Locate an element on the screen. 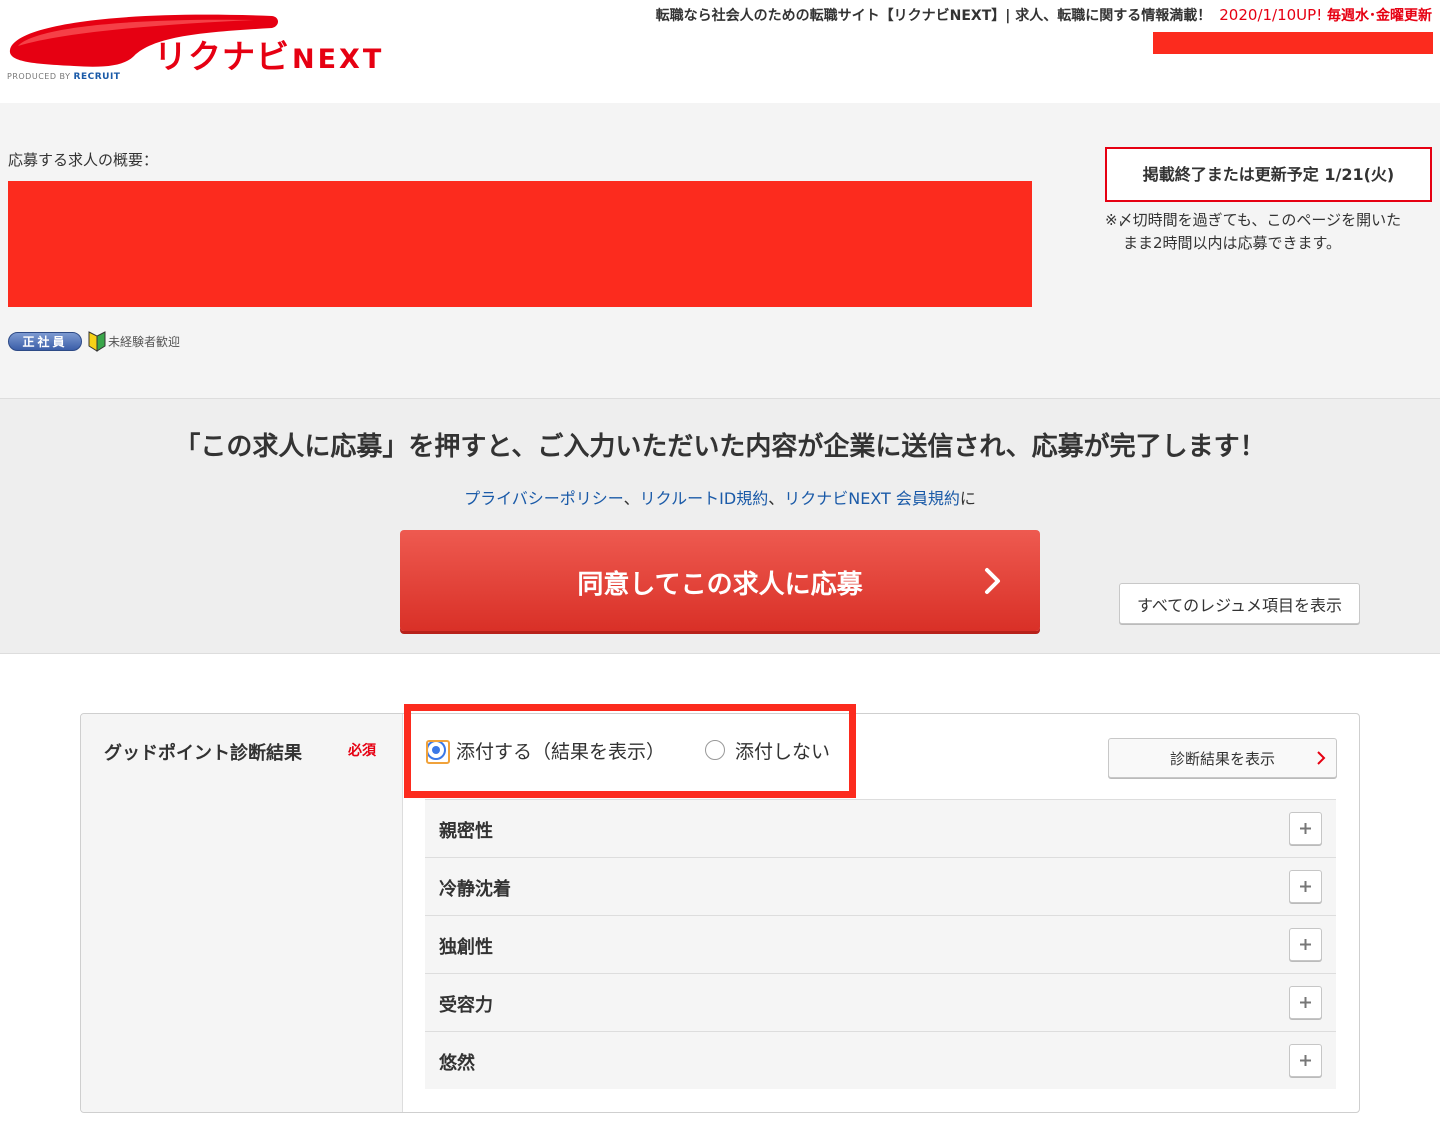  result-label: 冷静沈着 is located at coordinates (475, 889).